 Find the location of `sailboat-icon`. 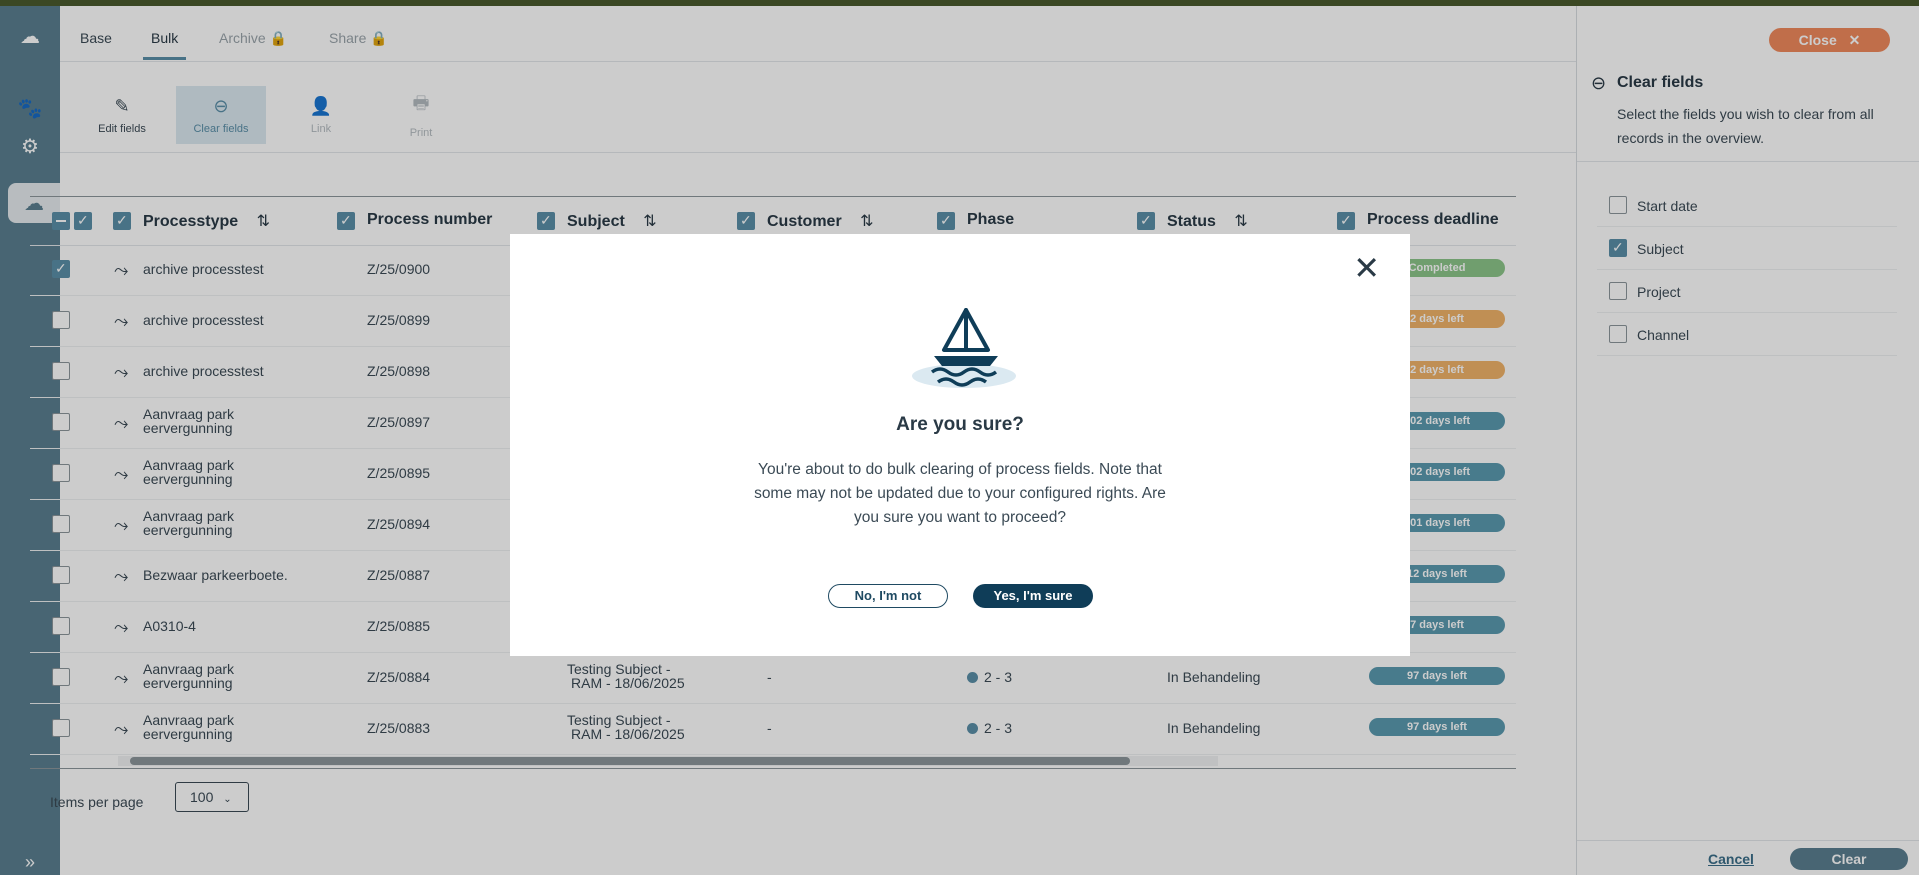

sailboat-icon is located at coordinates (964, 348).